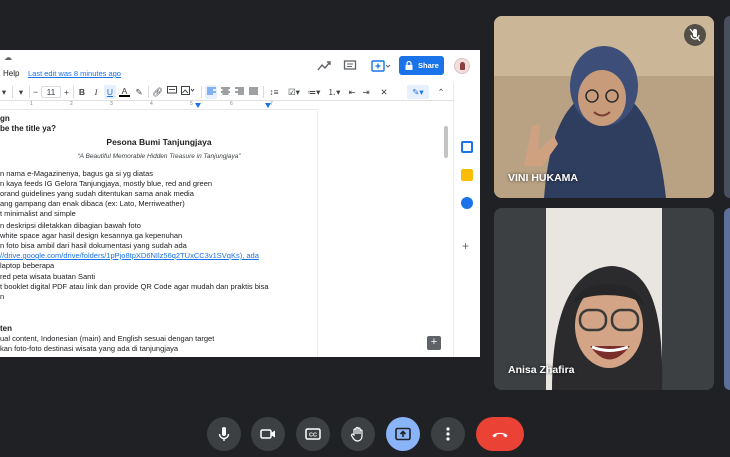  What do you see at coordinates (66, 92) in the screenshot?
I see `increase-font-button: +` at bounding box center [66, 92].